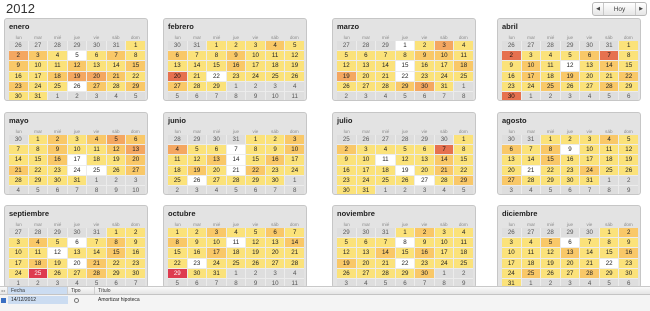  What do you see at coordinates (236, 76) in the screenshot?
I see `day-cell: 23` at bounding box center [236, 76].